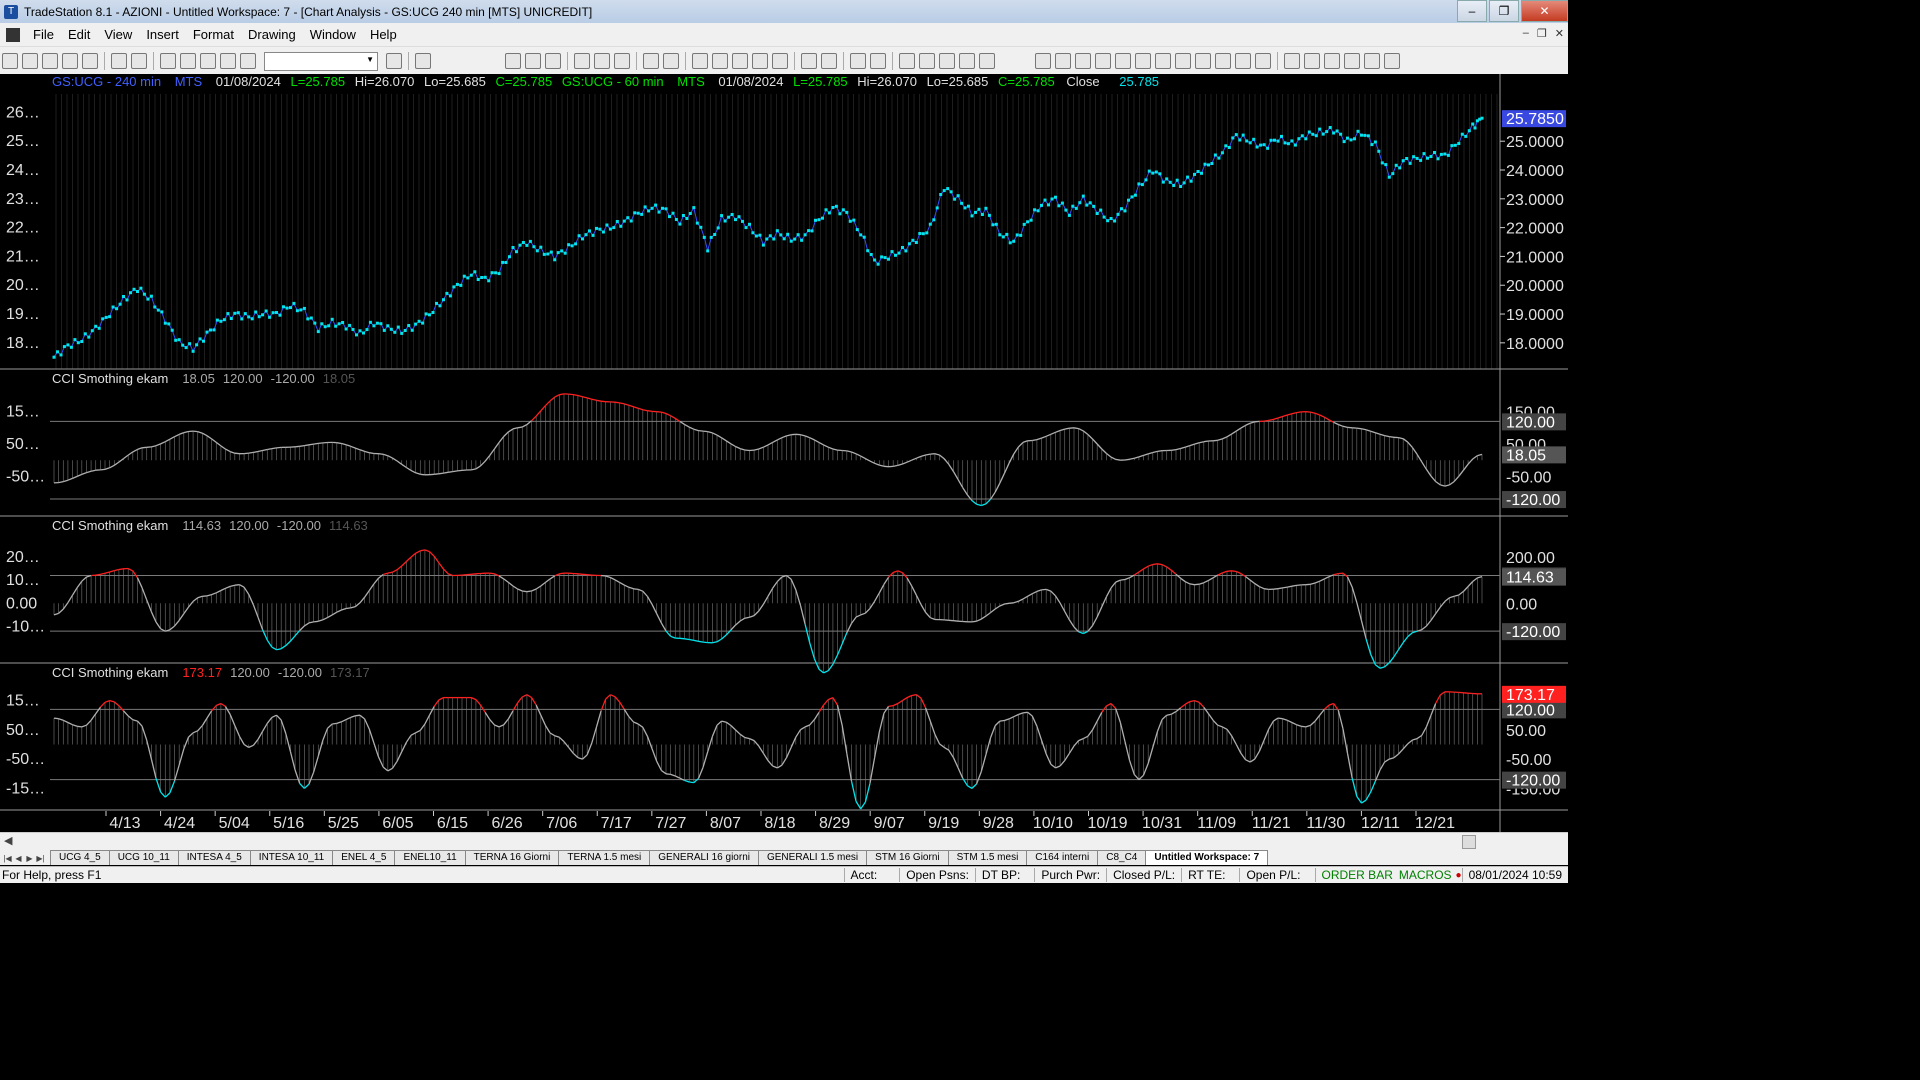 The width and height of the screenshot is (1920, 1080). Describe the element at coordinates (1223, 61) in the screenshot. I see `regression-icon` at that location.